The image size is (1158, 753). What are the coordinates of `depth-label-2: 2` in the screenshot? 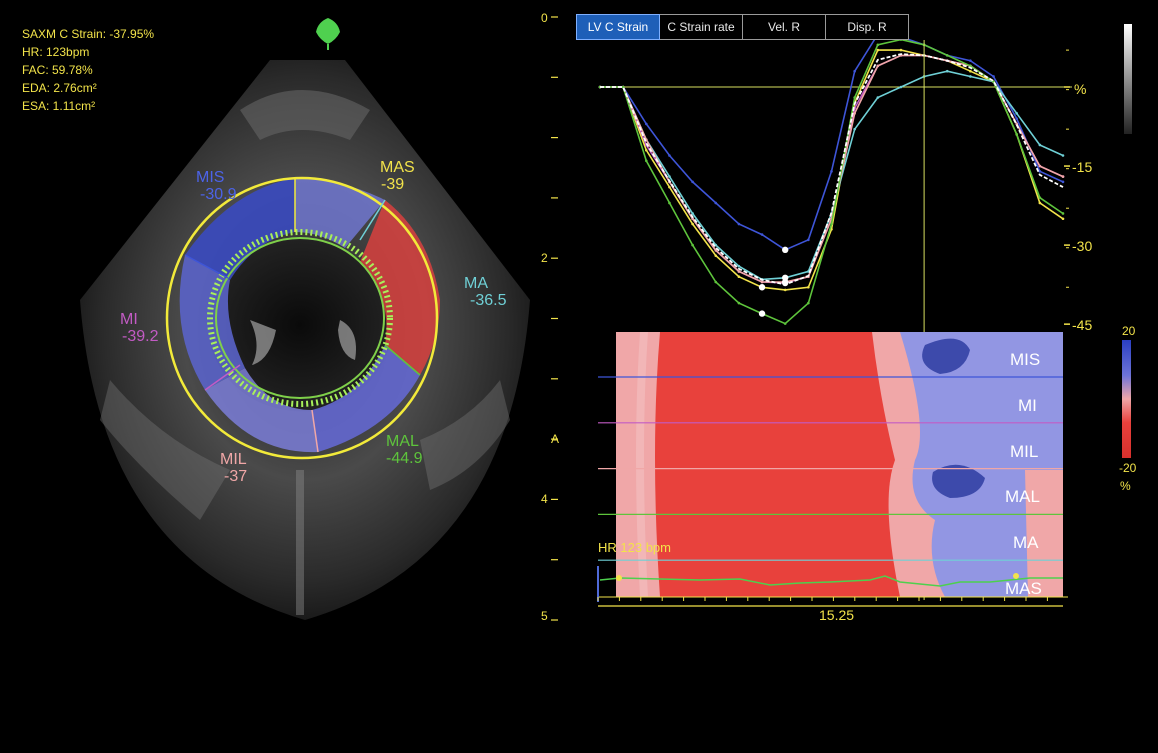 It's located at (544, 258).